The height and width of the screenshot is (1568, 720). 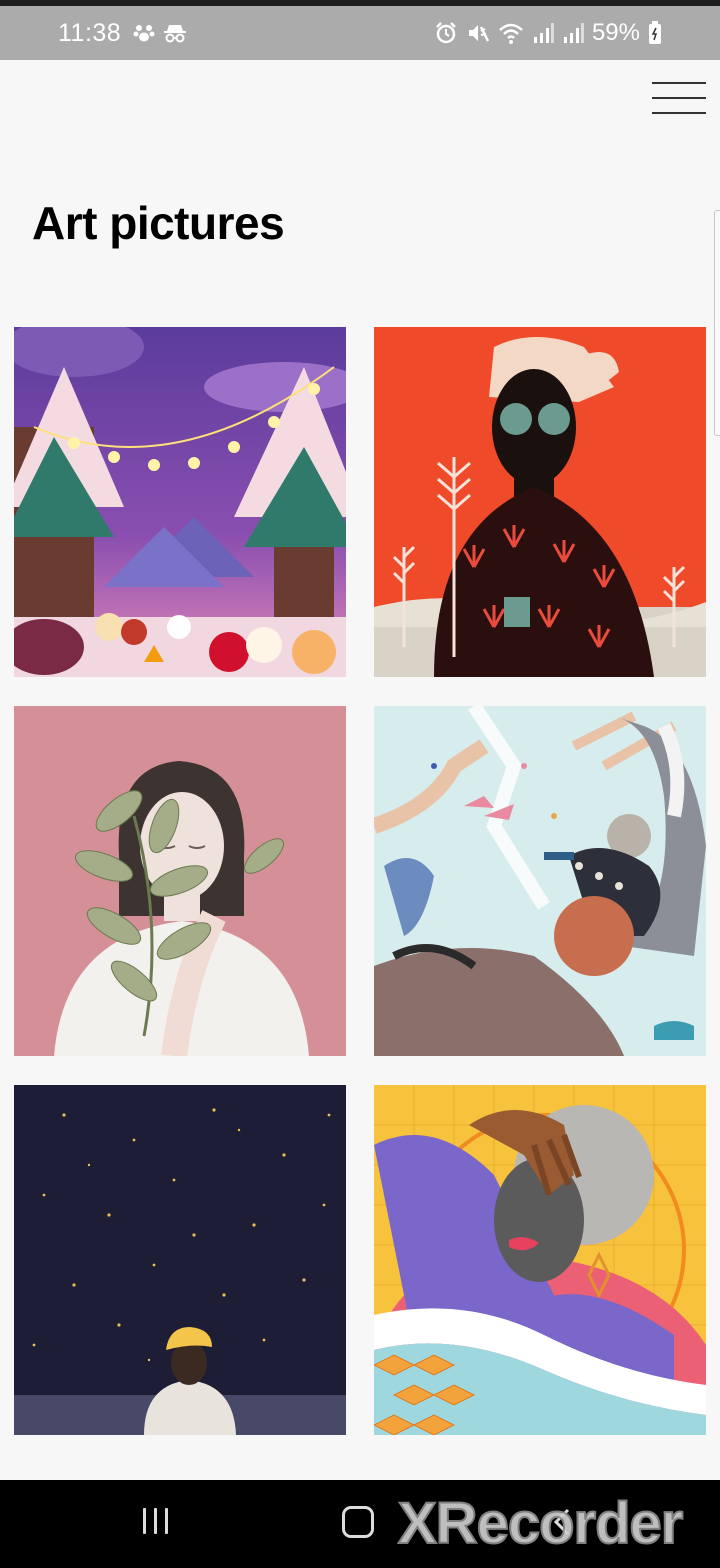 What do you see at coordinates (655, 32) in the screenshot?
I see `battery-icon` at bounding box center [655, 32].